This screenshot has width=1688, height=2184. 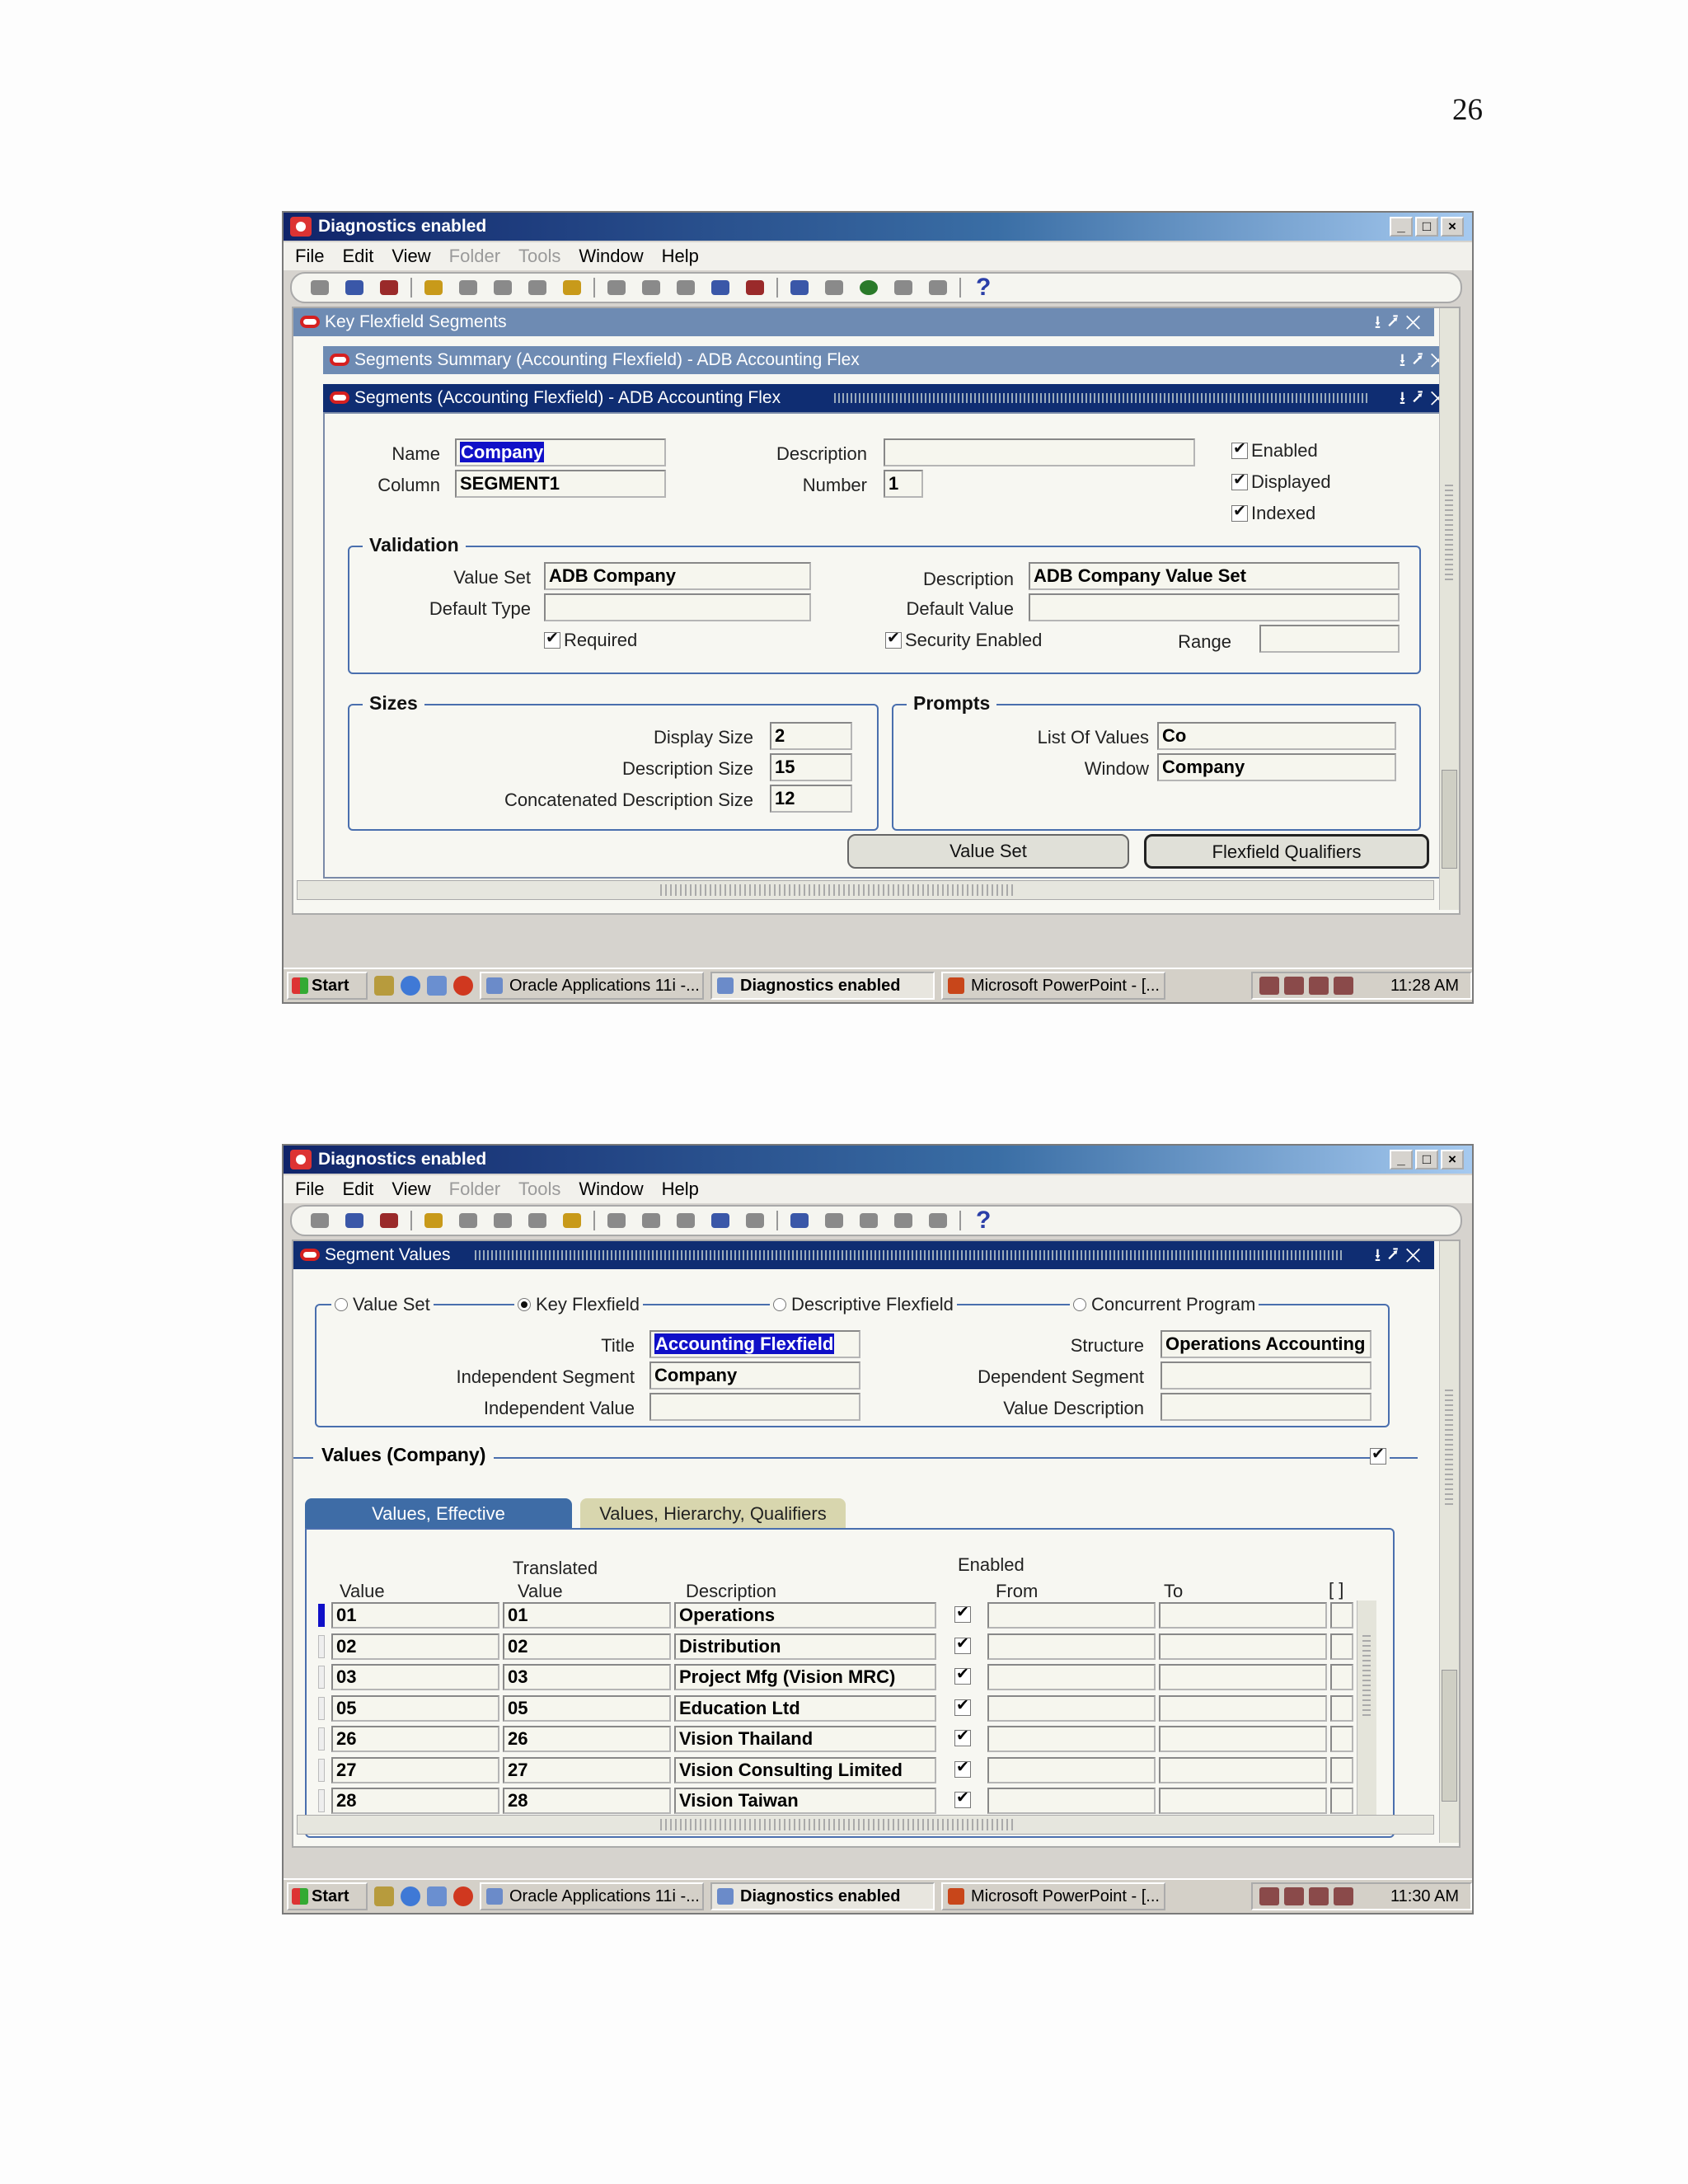 What do you see at coordinates (834, 287) in the screenshot?
I see `zoom-icon` at bounding box center [834, 287].